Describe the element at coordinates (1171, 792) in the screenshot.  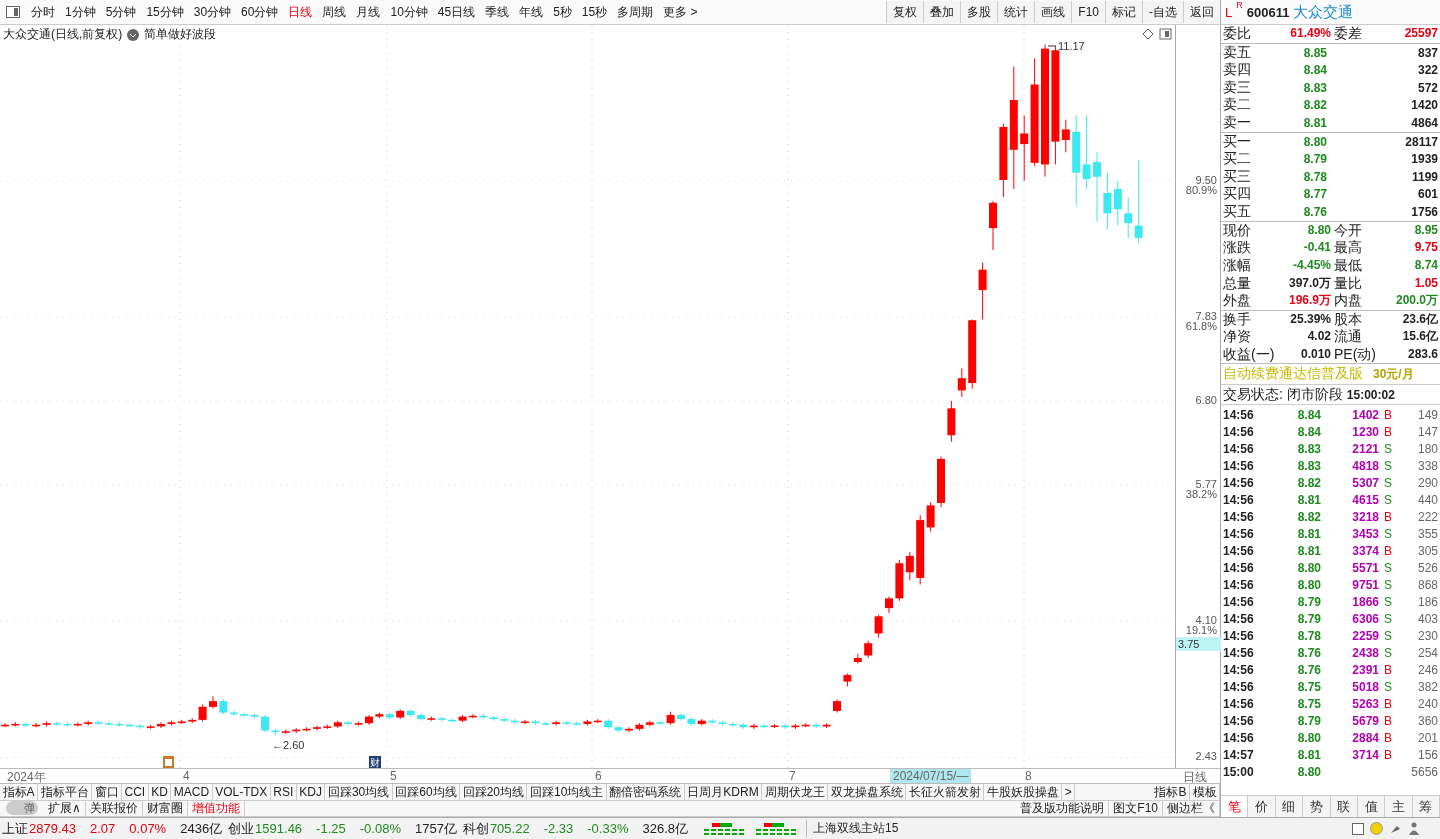
I see `indicator-tab: 指标B` at that location.